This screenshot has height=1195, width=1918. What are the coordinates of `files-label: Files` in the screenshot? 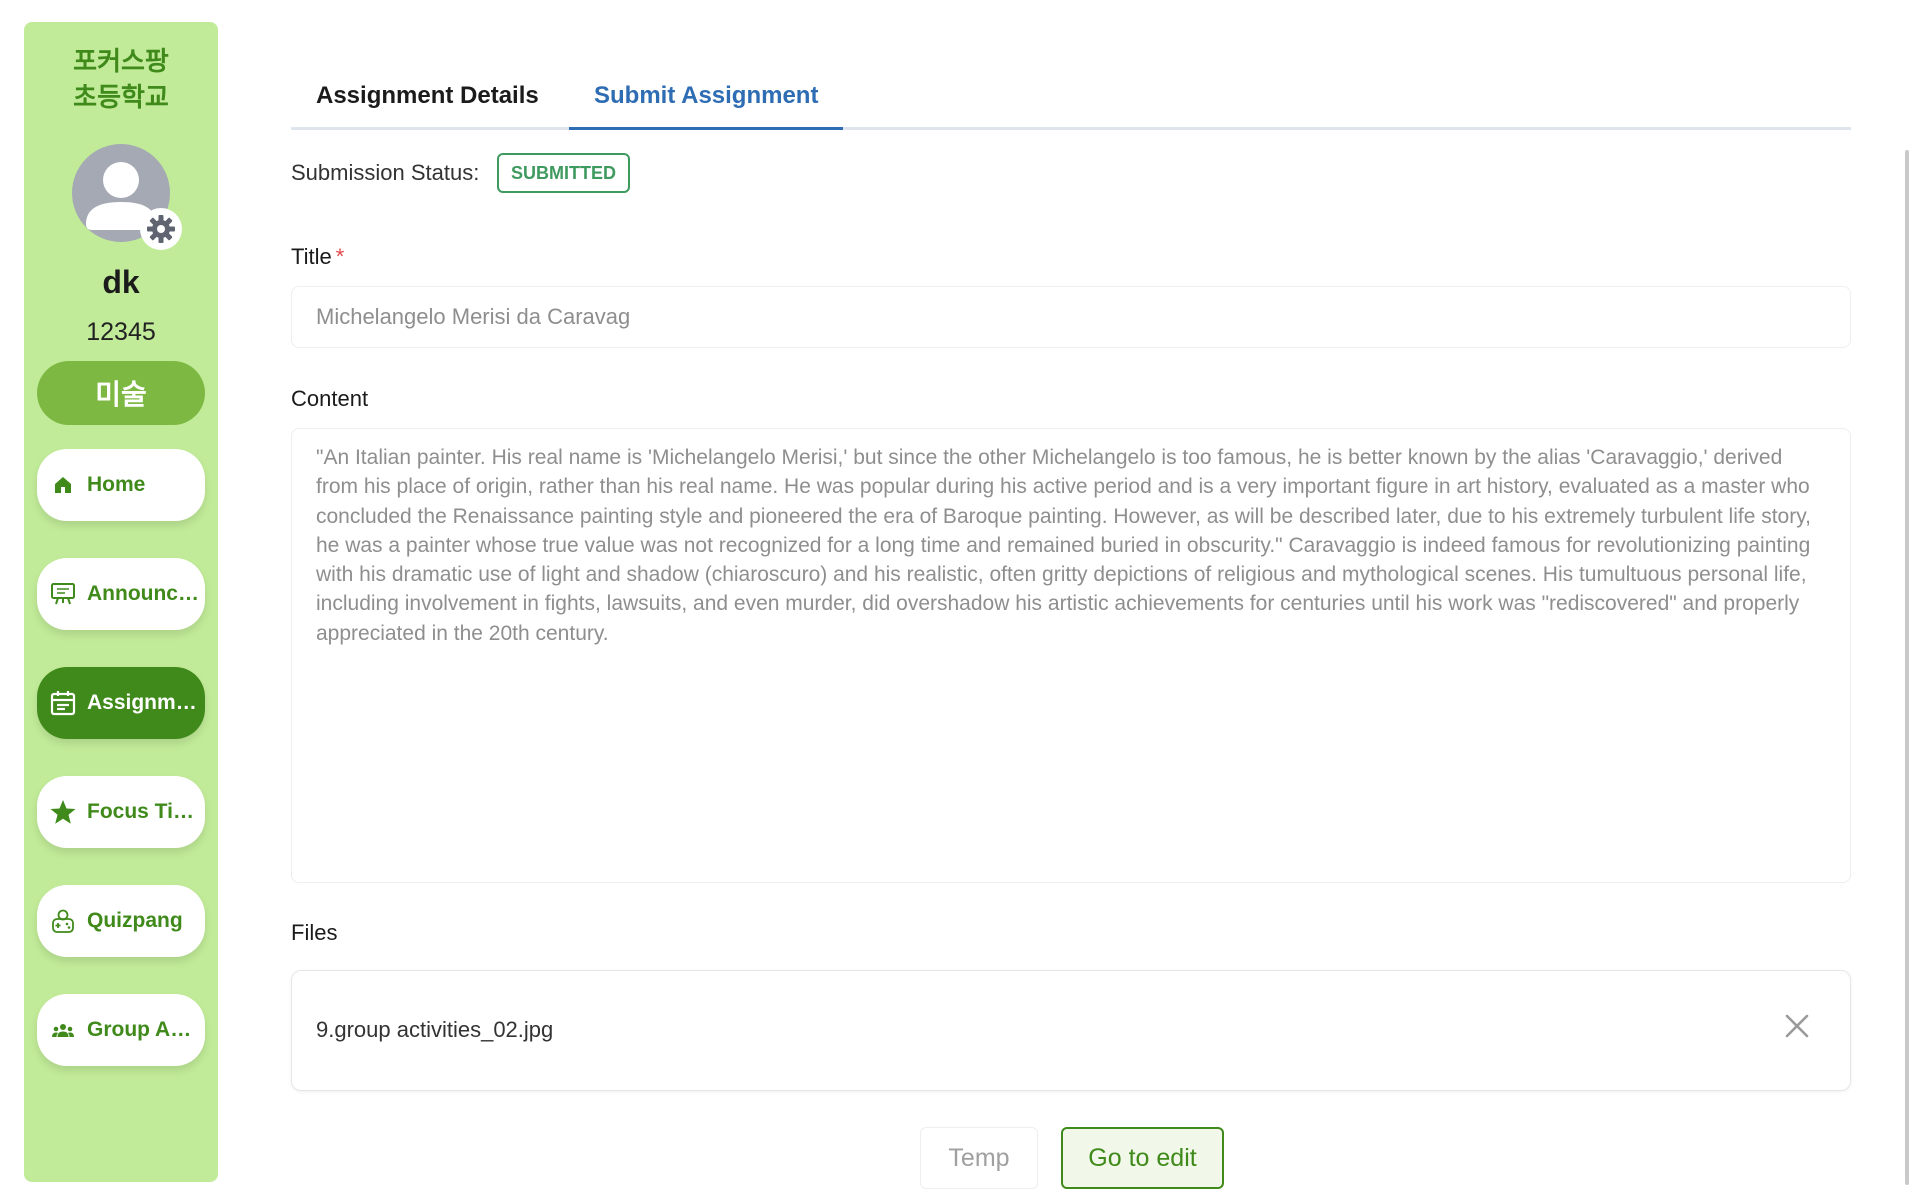 It's located at (314, 932).